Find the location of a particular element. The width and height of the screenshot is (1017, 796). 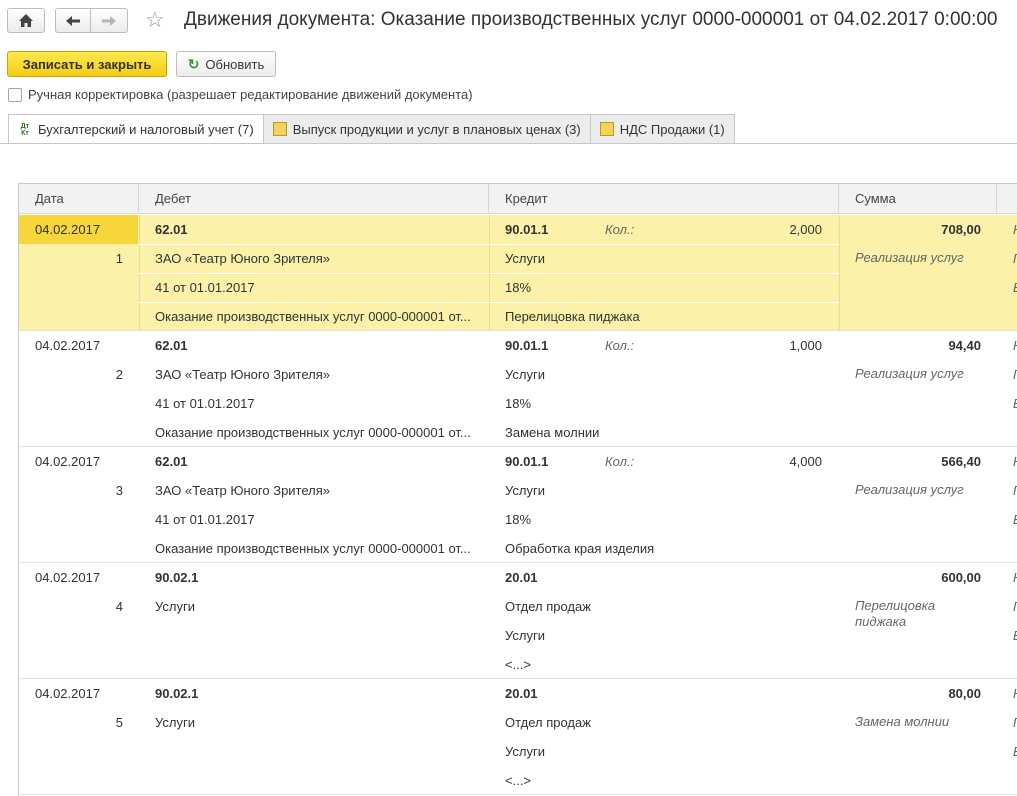

home-button is located at coordinates (26, 20).